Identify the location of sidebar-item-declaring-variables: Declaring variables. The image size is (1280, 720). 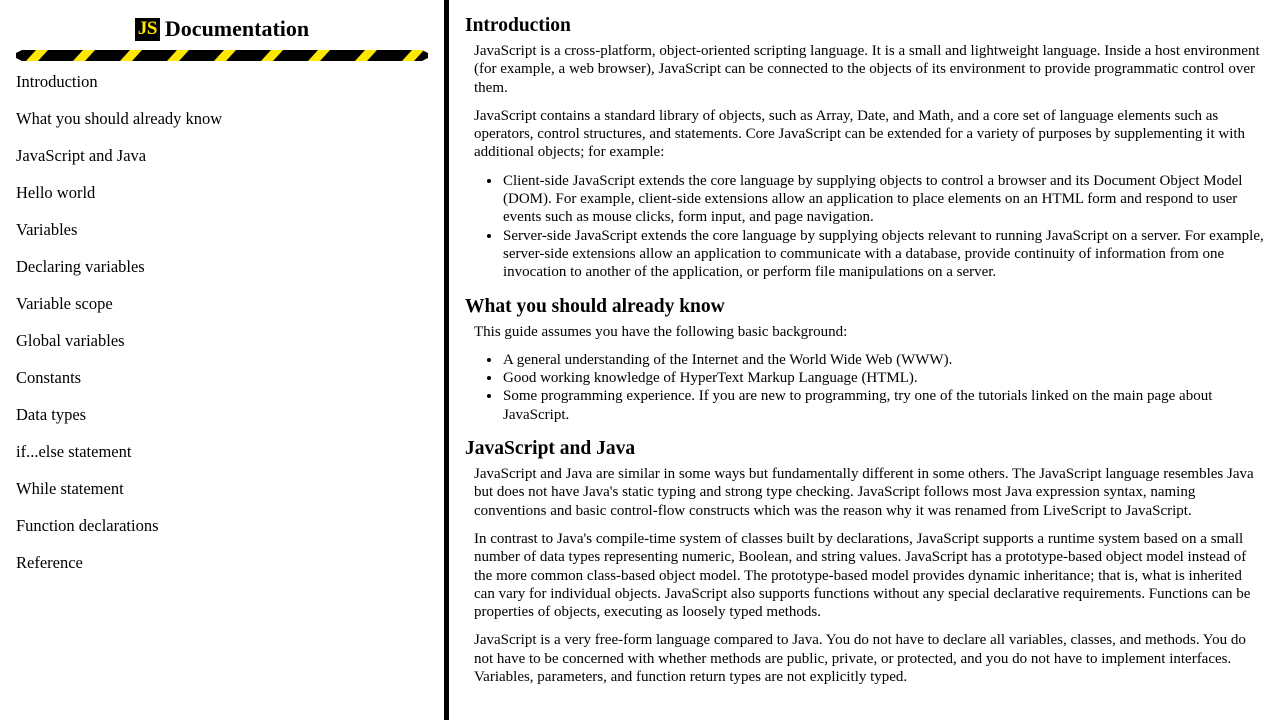
(222, 267).